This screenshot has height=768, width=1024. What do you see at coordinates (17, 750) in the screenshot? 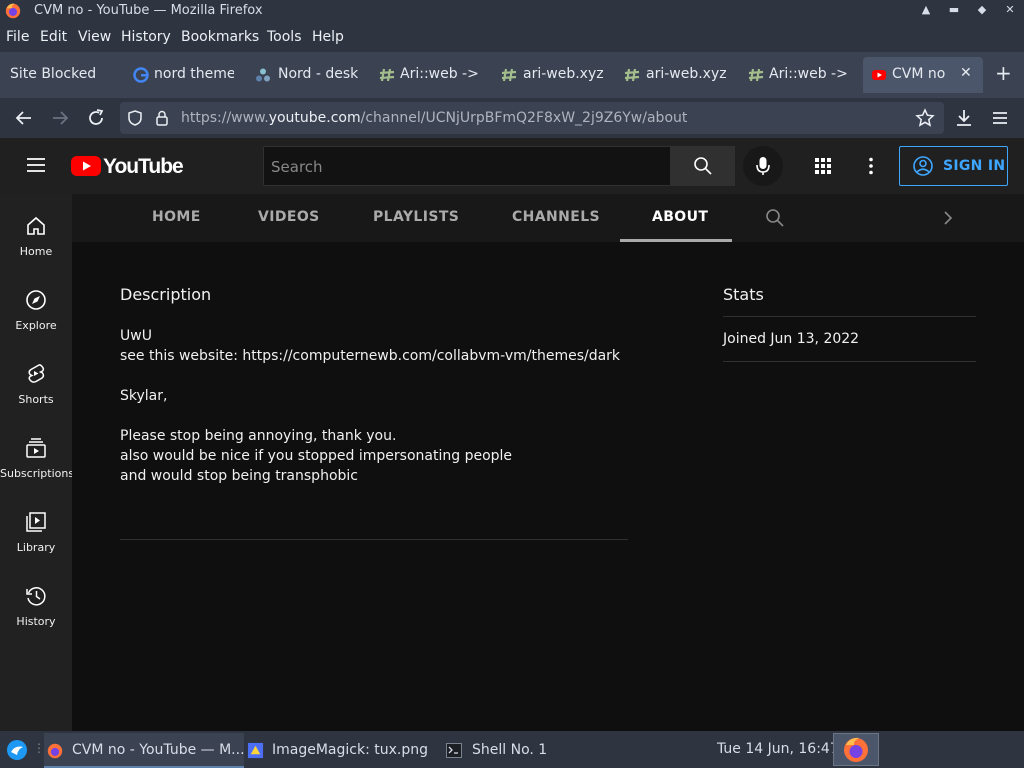
I see `start-menu-icon` at bounding box center [17, 750].